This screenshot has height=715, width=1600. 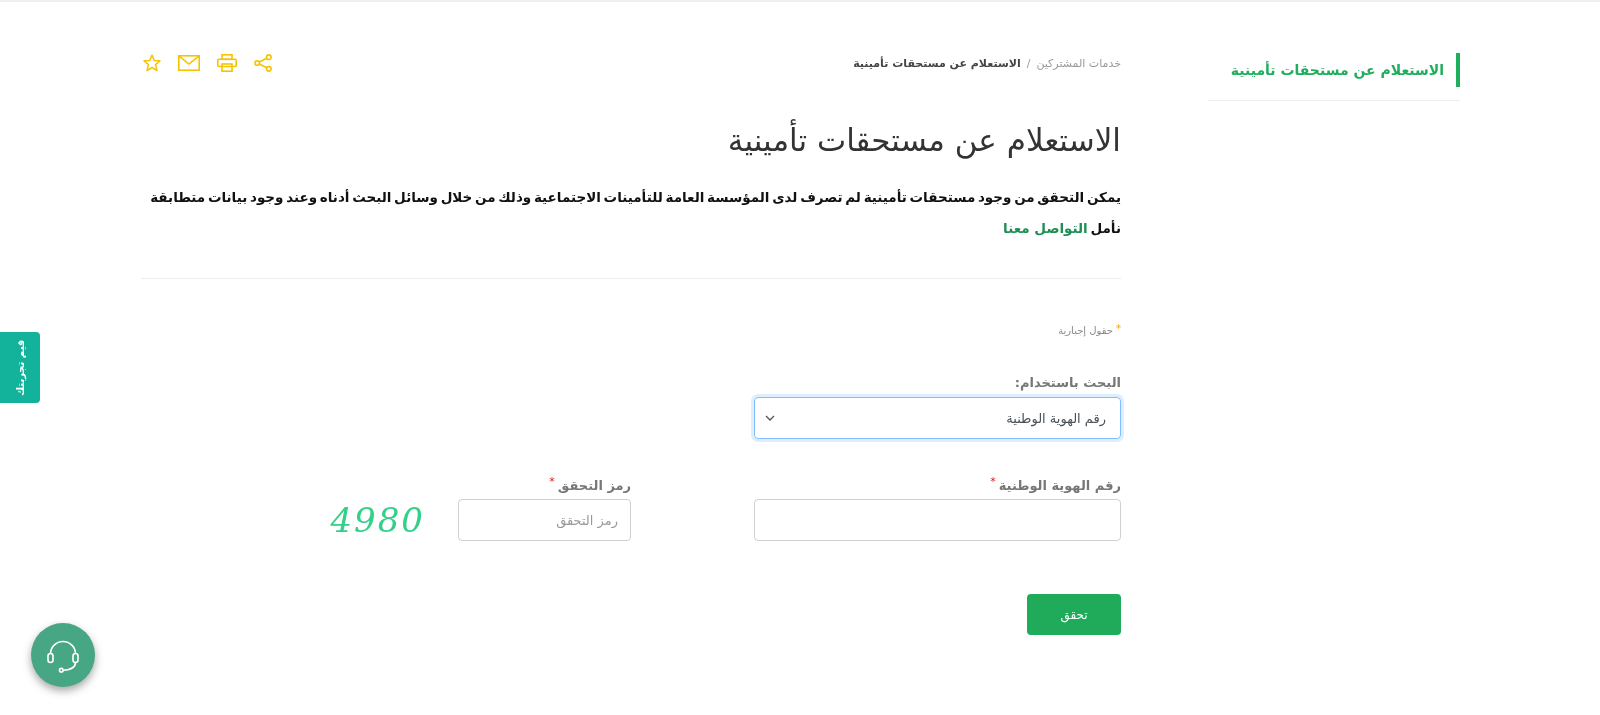 I want to click on breadcrumb-link: خدمات المشتركين, so click(x=1078, y=63).